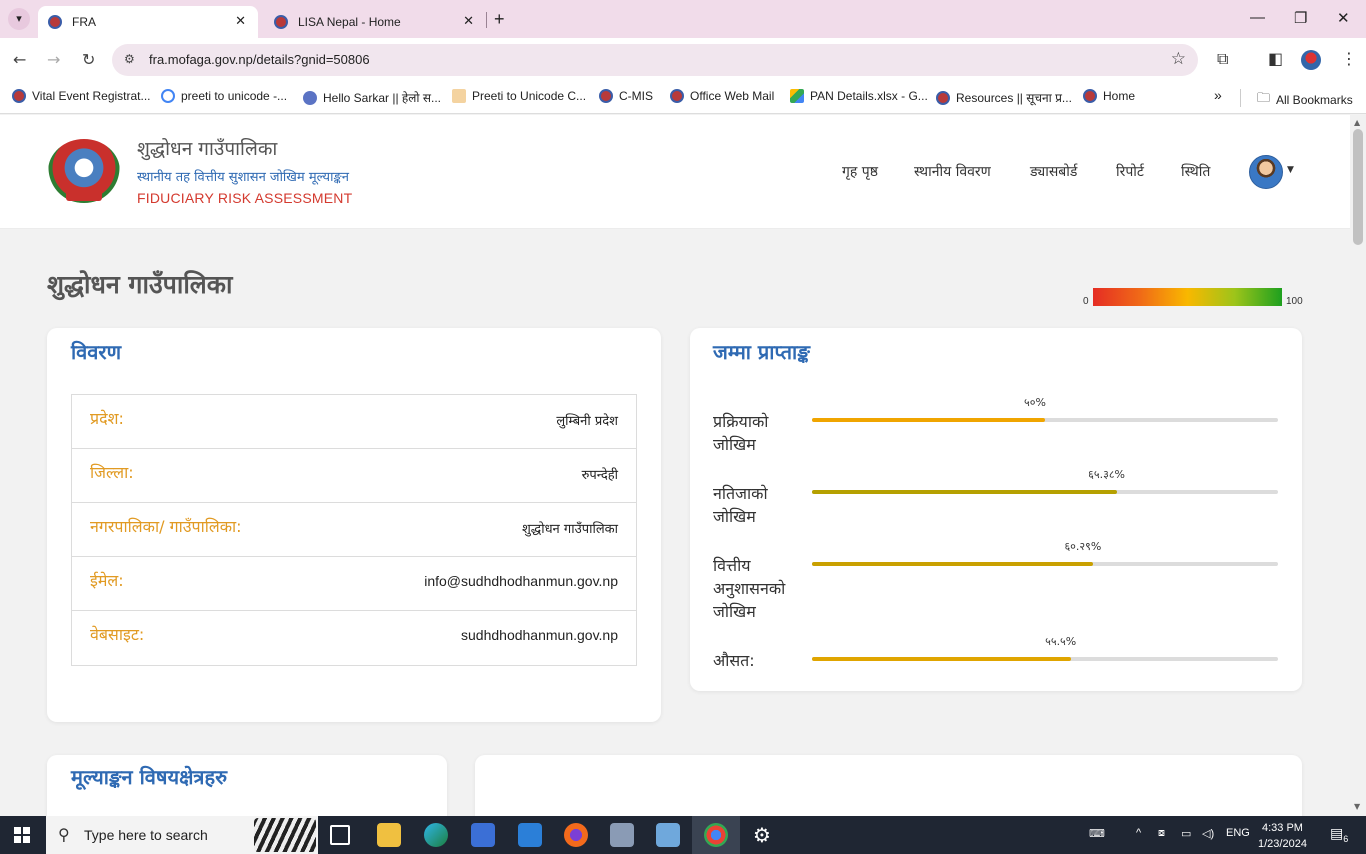 Image resolution: width=1366 pixels, height=854 pixels. What do you see at coordinates (354, 476) in the screenshot?
I see `detail-row-district: जिल्ला: रुपन्देही` at bounding box center [354, 476].